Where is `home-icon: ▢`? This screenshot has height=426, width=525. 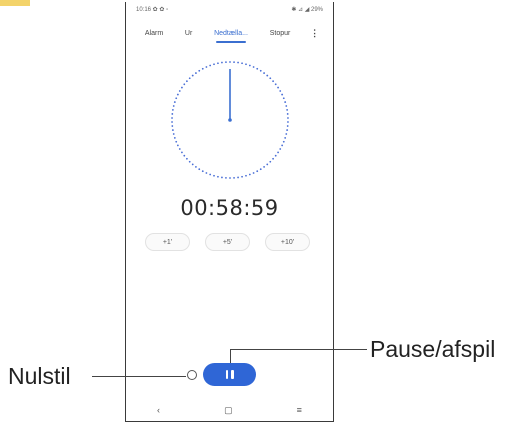 home-icon: ▢ is located at coordinates (228, 410).